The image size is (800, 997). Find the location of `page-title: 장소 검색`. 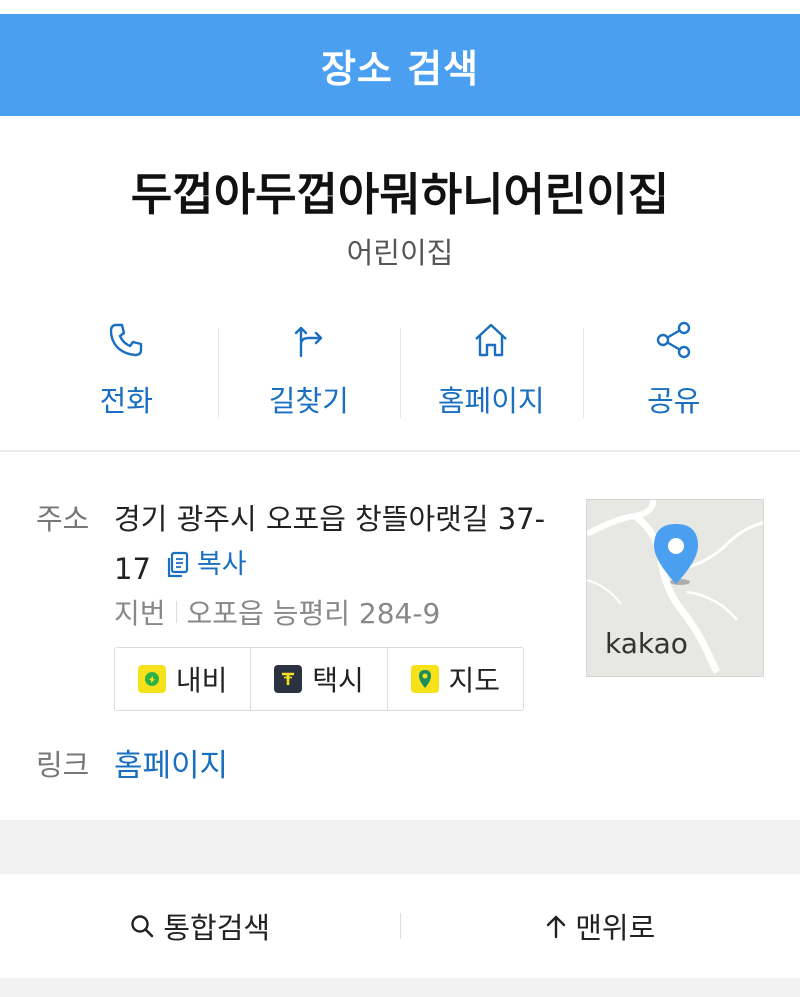

page-title: 장소 검색 is located at coordinates (400, 68).